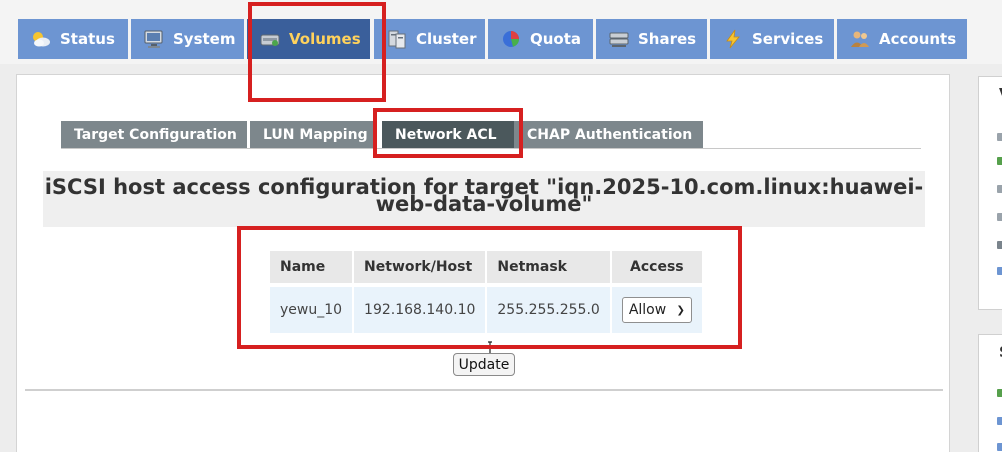  I want to click on subtab-chap-authentication: CHAP Authentication, so click(608, 135).